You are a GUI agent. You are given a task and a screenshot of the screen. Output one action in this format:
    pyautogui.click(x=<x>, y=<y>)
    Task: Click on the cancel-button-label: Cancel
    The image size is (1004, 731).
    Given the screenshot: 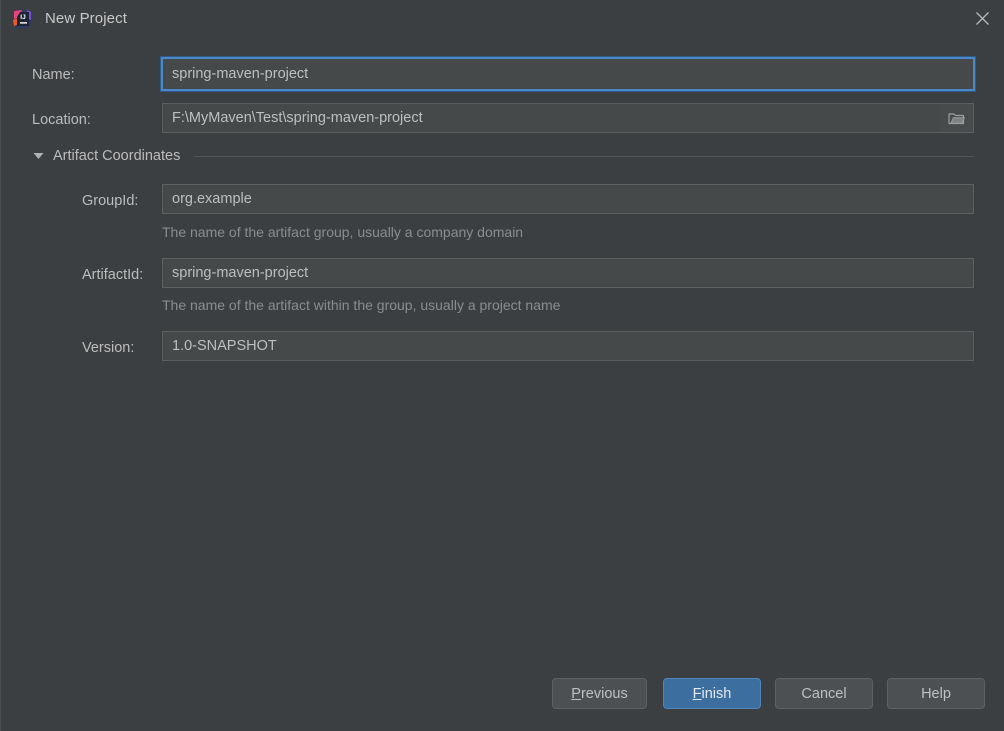 What is the action you would take?
    pyautogui.click(x=824, y=693)
    